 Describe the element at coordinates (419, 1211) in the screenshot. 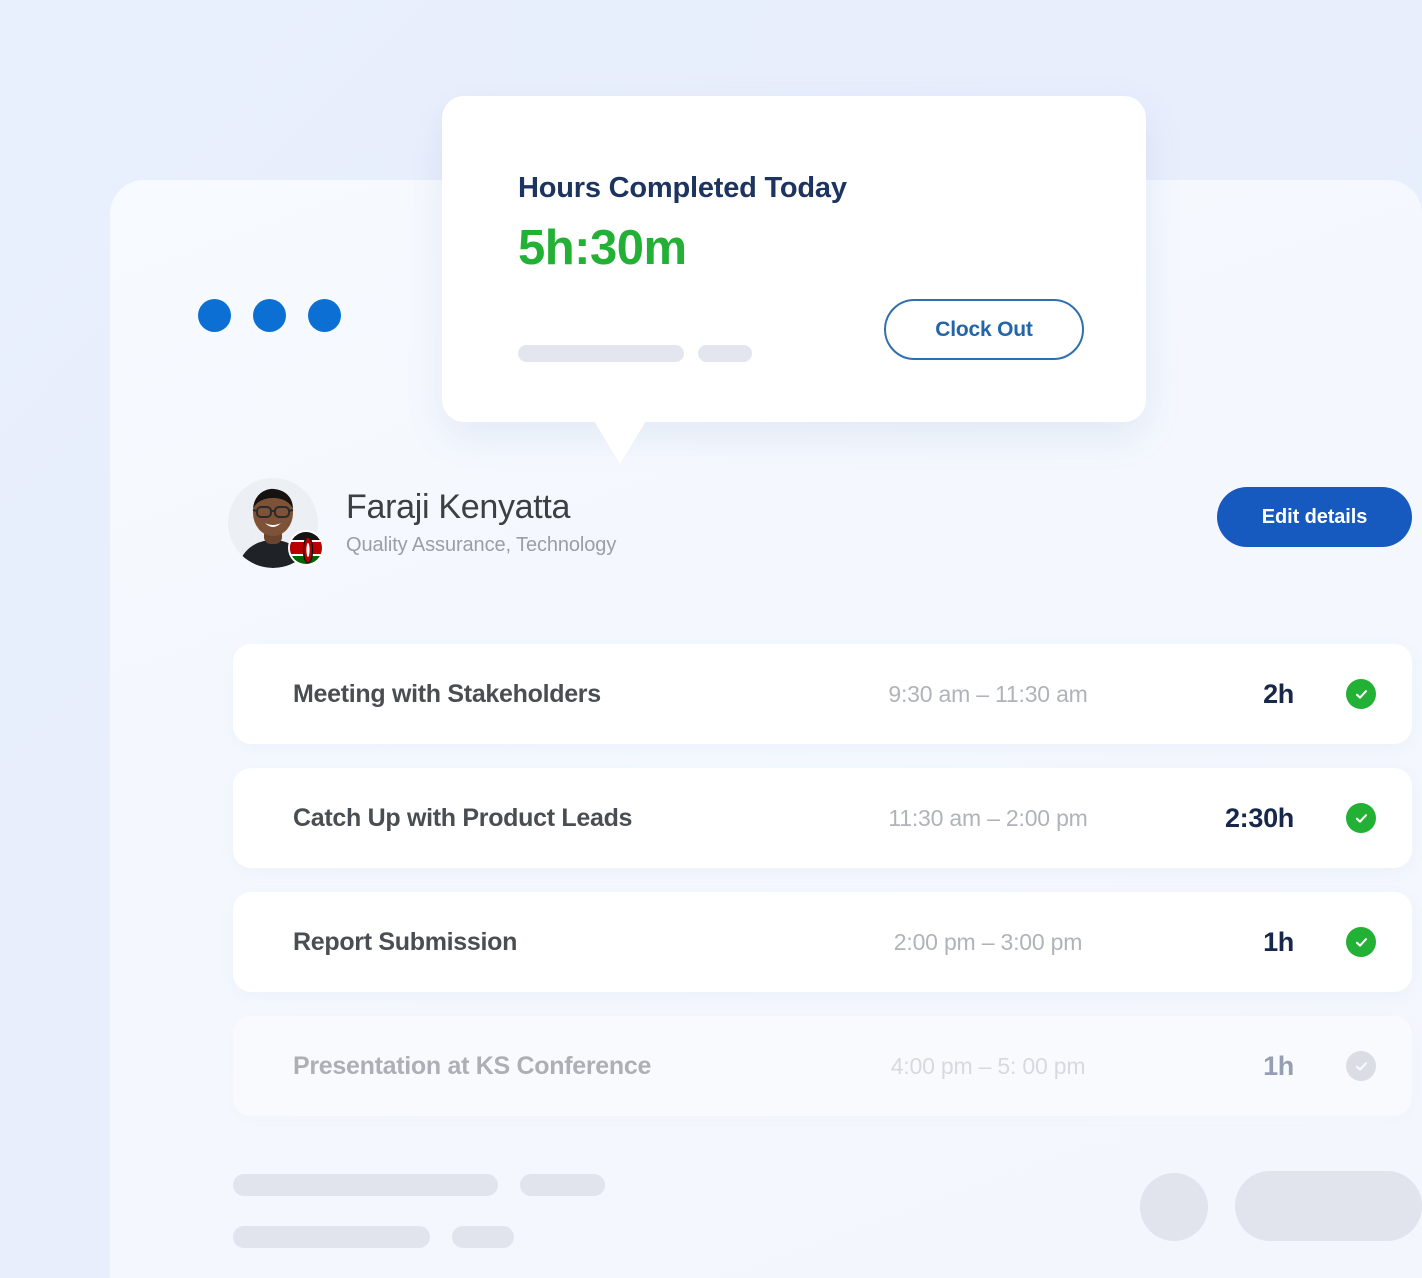

I see `footer-skeleton` at that location.